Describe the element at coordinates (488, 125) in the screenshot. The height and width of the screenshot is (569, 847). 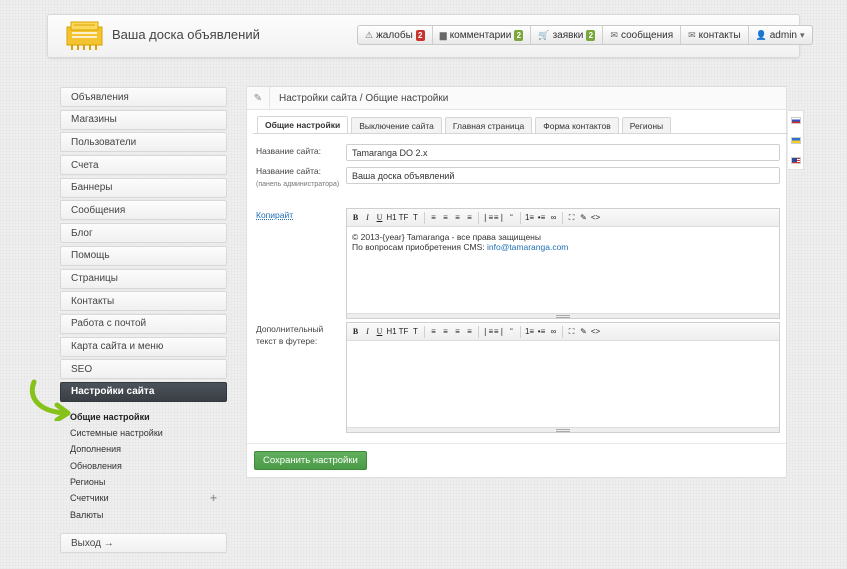
I see `tab-home-page: Главная страница` at that location.